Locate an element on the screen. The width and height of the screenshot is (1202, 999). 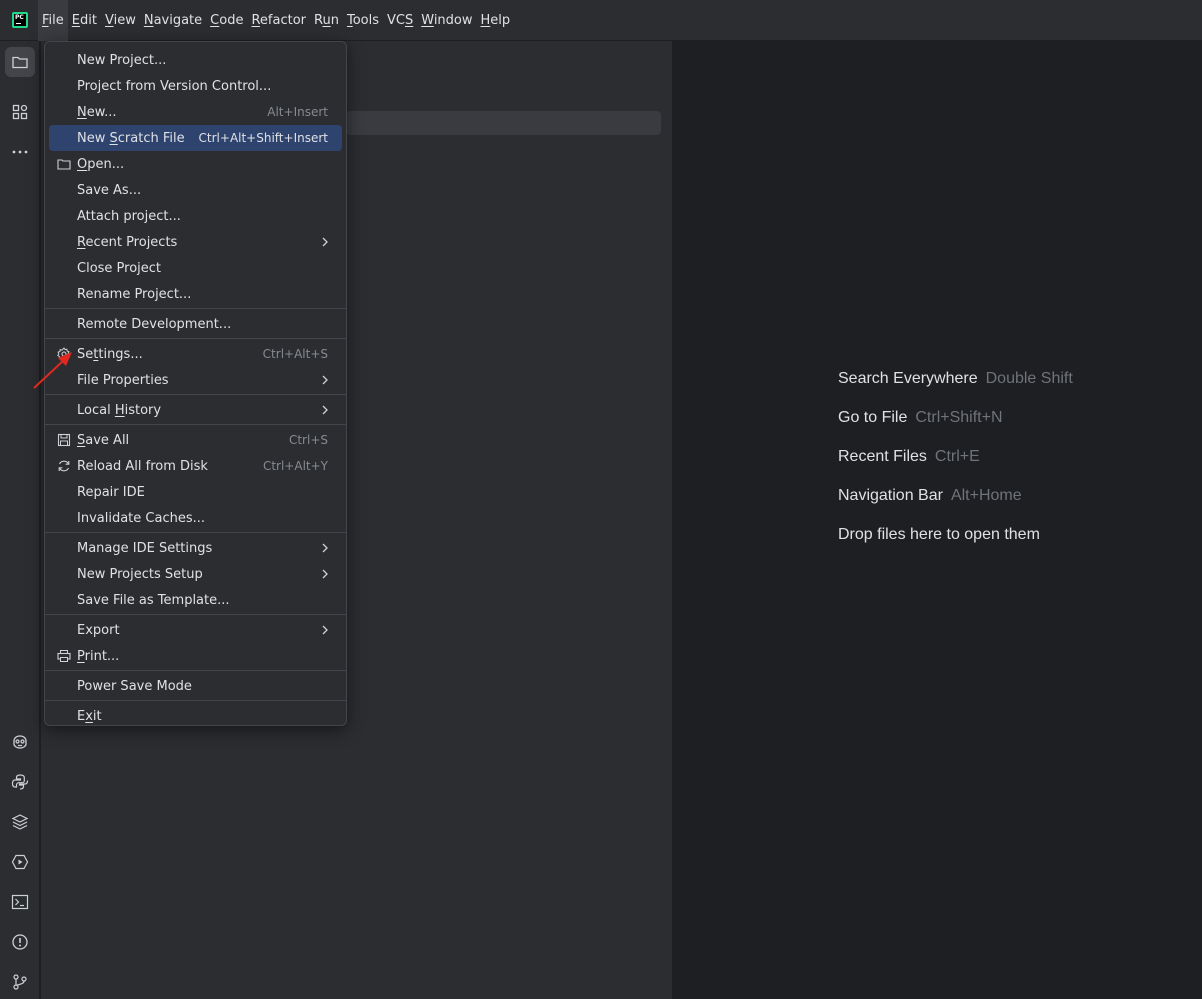
menu-view: View is located at coordinates (120, 20).